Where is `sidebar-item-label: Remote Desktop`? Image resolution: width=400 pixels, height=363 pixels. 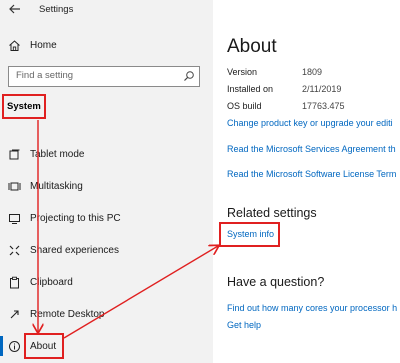
sidebar-item-label: Remote Desktop is located at coordinates (67, 314).